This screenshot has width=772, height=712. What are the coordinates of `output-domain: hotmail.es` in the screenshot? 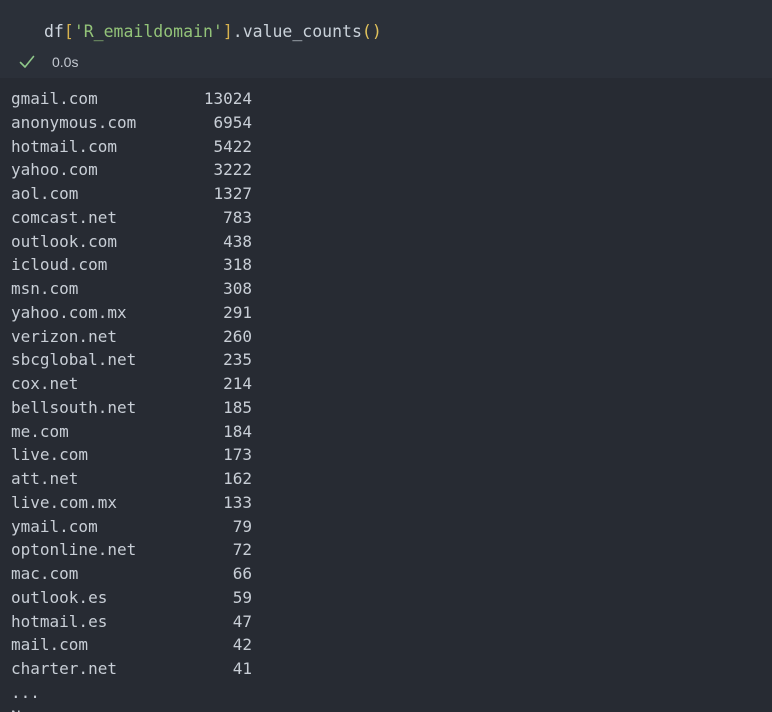 It's located at (59, 621).